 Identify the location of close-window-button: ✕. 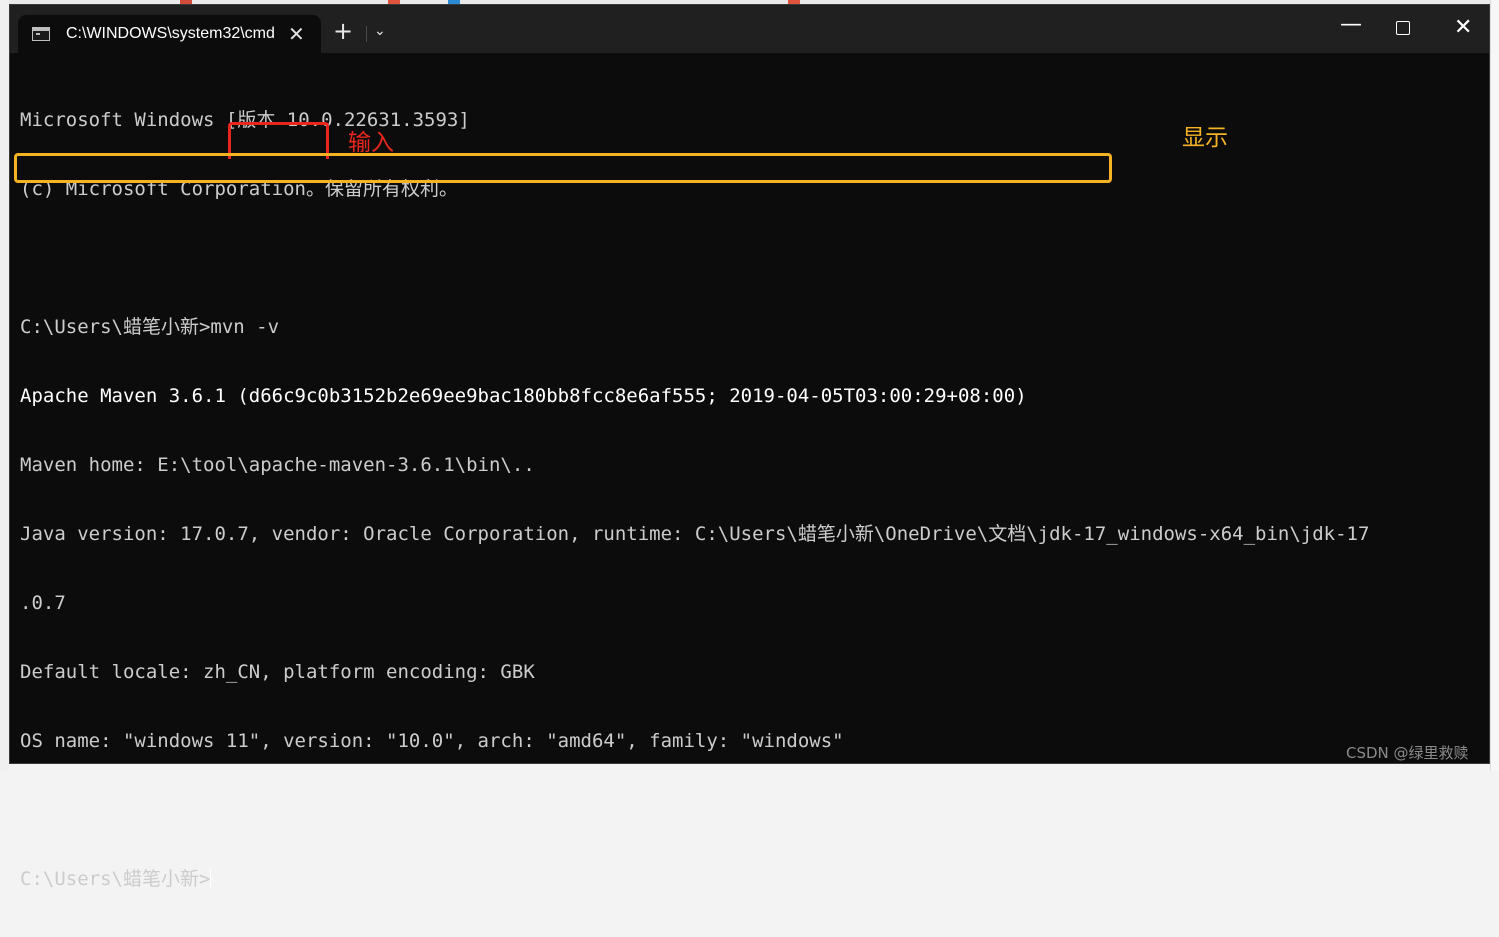
(1463, 27).